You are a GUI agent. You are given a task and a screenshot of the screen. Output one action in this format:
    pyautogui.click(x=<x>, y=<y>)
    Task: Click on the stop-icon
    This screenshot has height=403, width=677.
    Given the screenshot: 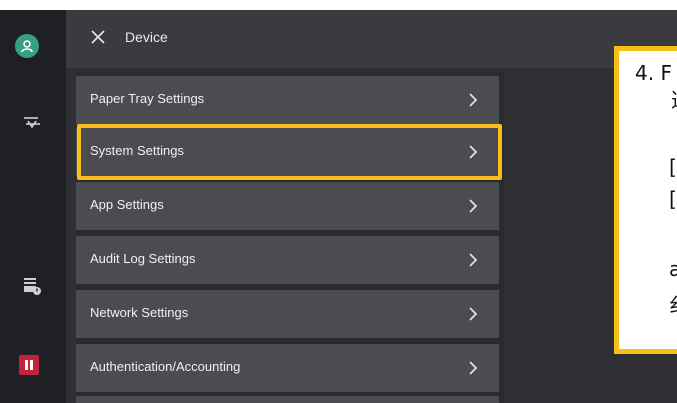 What is the action you would take?
    pyautogui.click(x=29, y=365)
    